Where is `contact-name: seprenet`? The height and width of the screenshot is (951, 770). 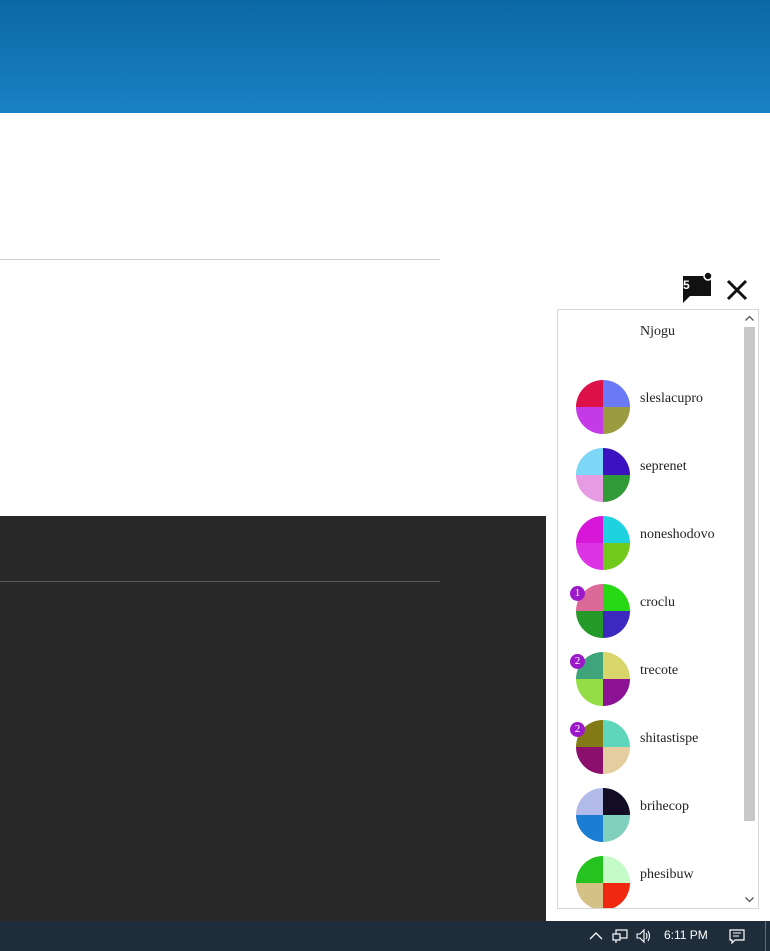
contact-name: seprenet is located at coordinates (663, 466).